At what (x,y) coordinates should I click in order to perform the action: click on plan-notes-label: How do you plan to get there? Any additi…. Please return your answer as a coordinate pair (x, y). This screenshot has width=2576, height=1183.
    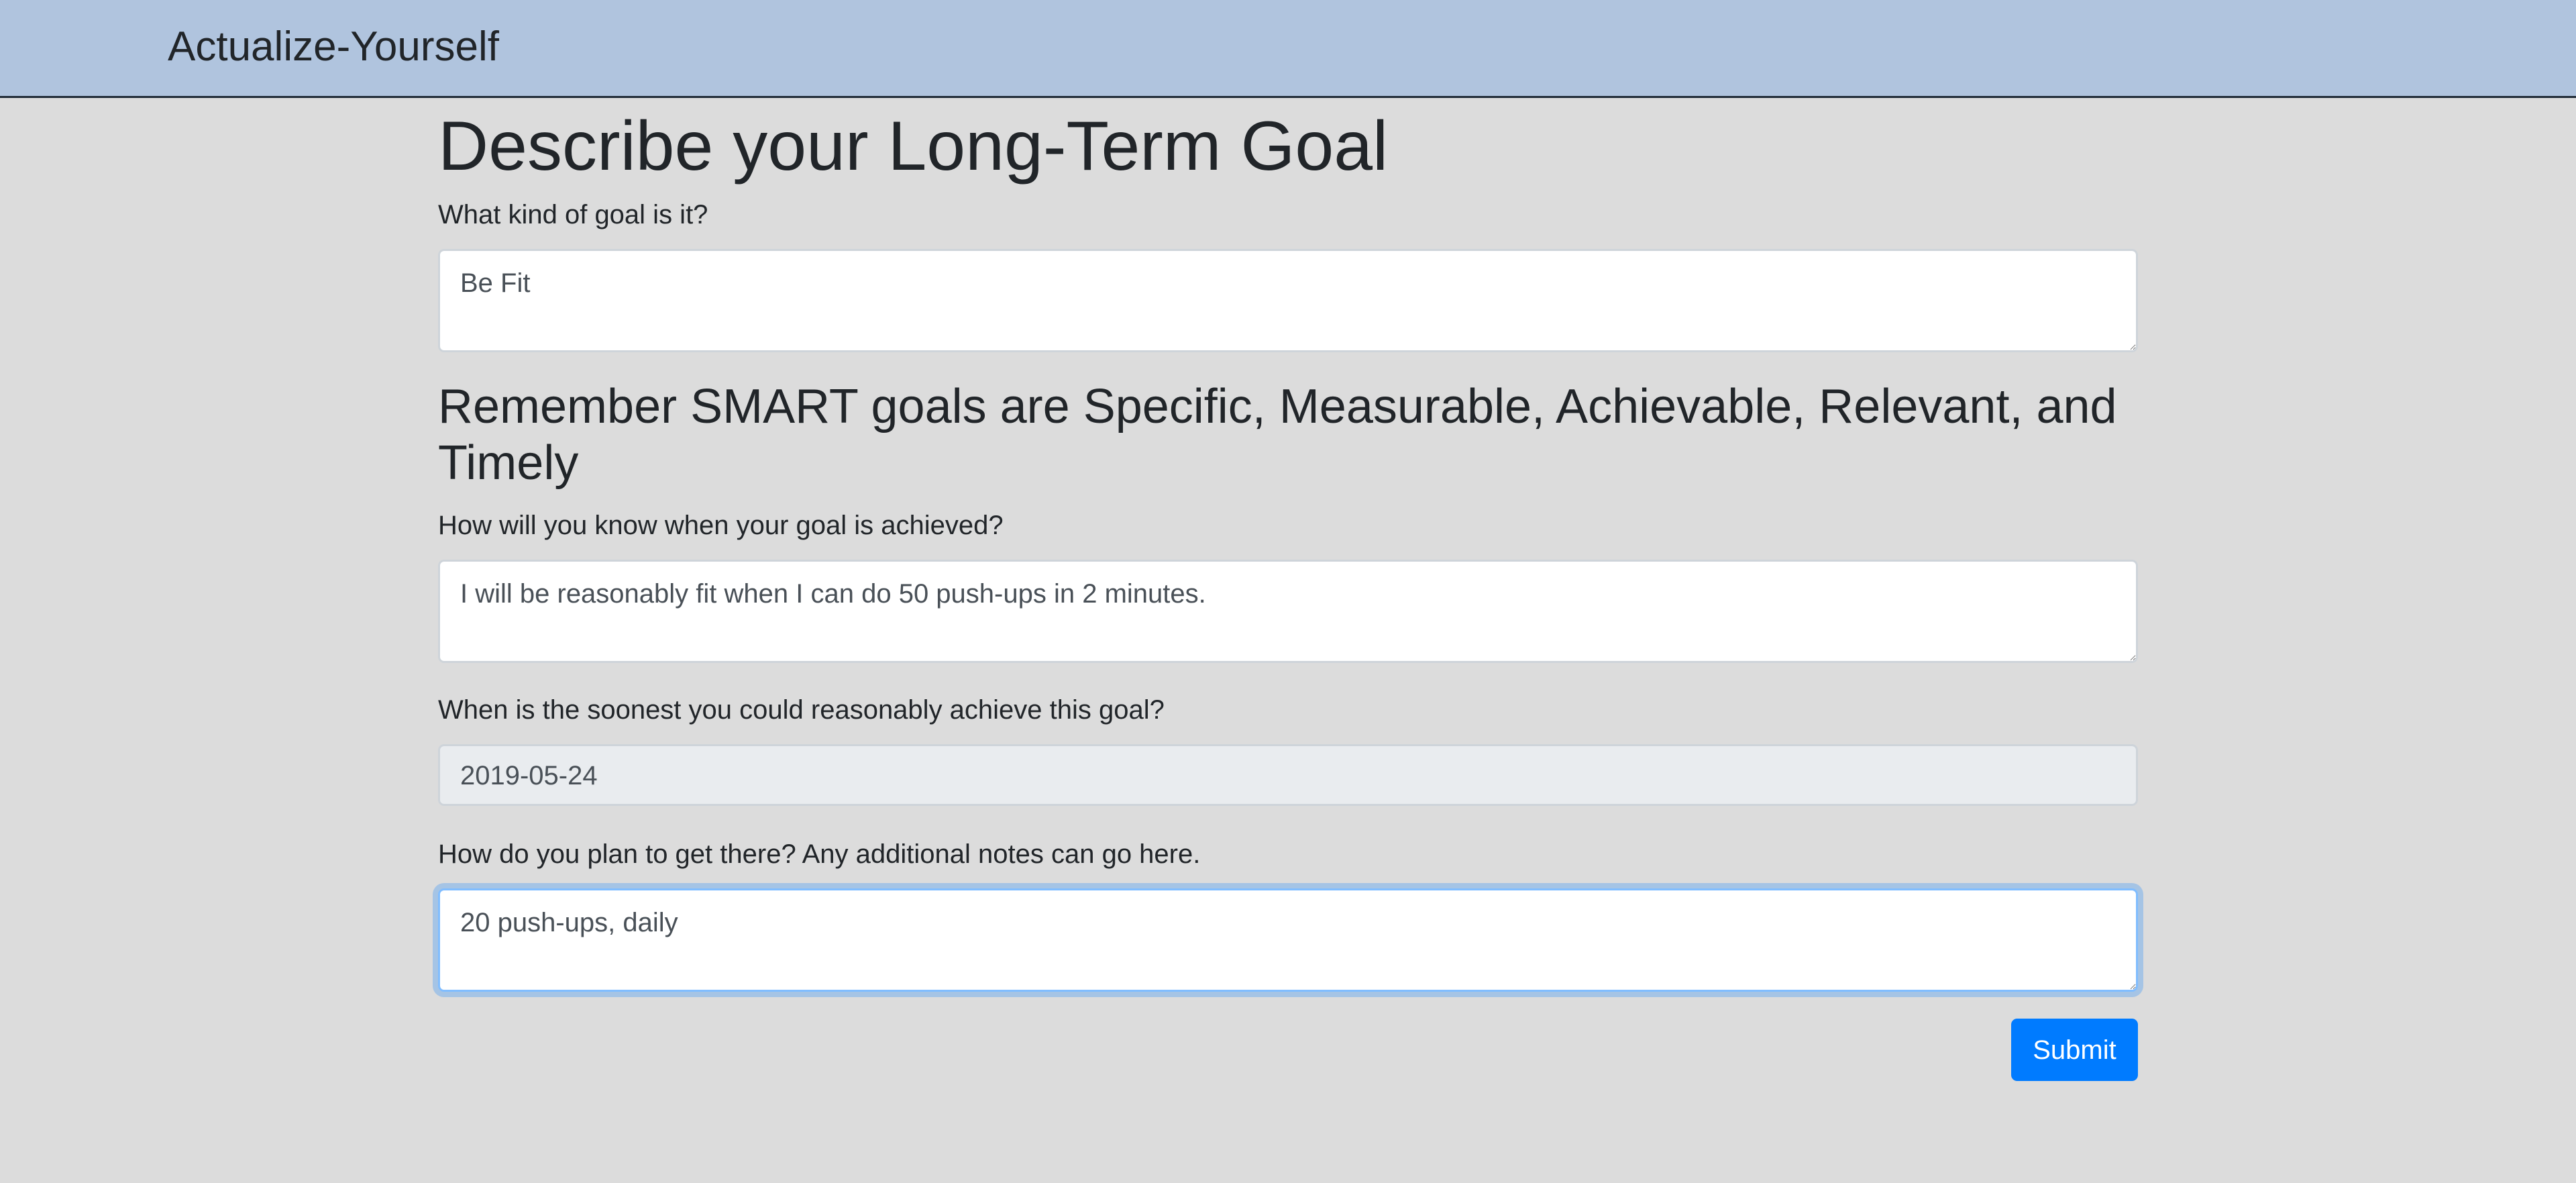
    Looking at the image, I should click on (819, 854).